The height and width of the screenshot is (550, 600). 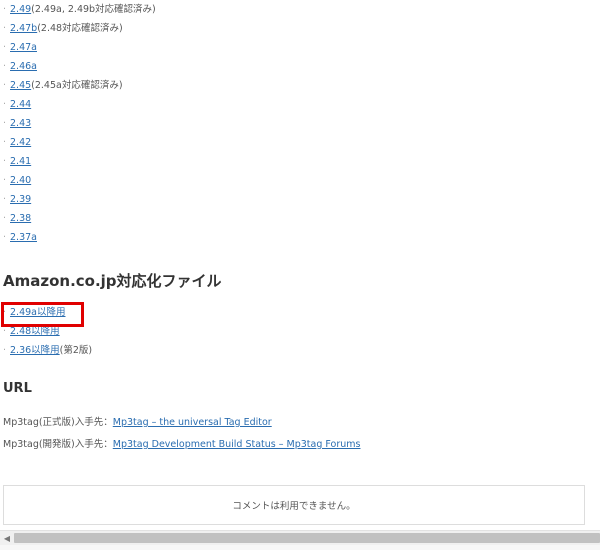 I want to click on version-link-2-47a: 2.47a, so click(x=23, y=47).